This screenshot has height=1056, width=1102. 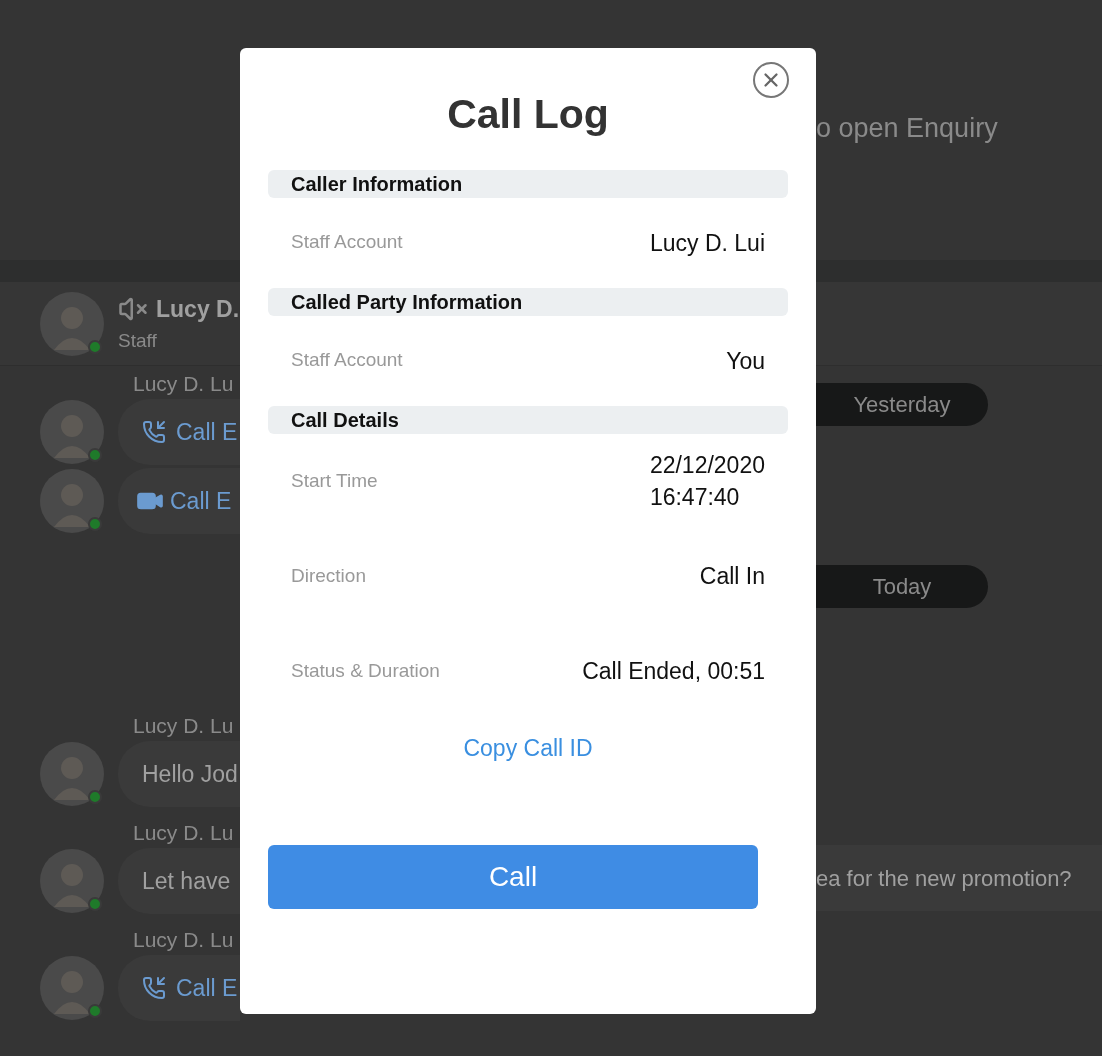 I want to click on field-value: Lucy D. Lui, so click(x=707, y=243).